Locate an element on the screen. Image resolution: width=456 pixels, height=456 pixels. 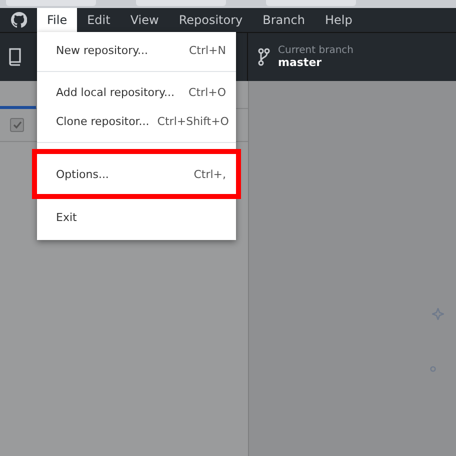
logo-icon is located at coordinates (18, 20).